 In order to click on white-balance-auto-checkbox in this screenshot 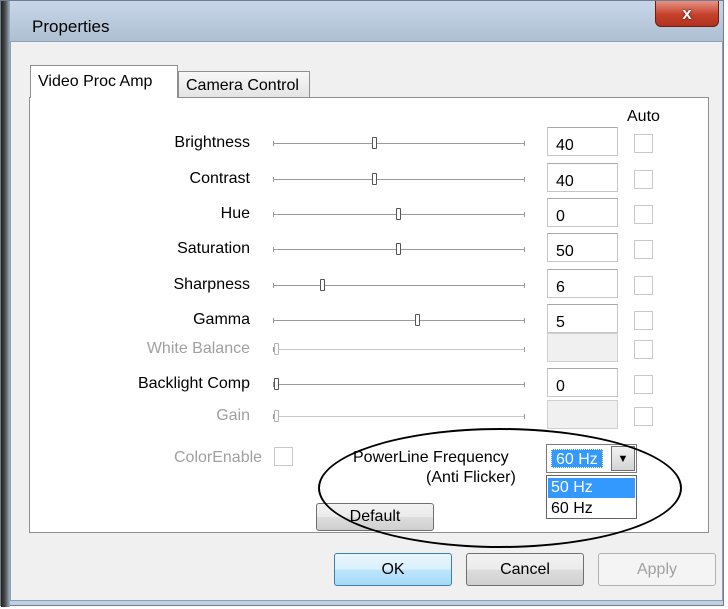, I will do `click(643, 349)`.